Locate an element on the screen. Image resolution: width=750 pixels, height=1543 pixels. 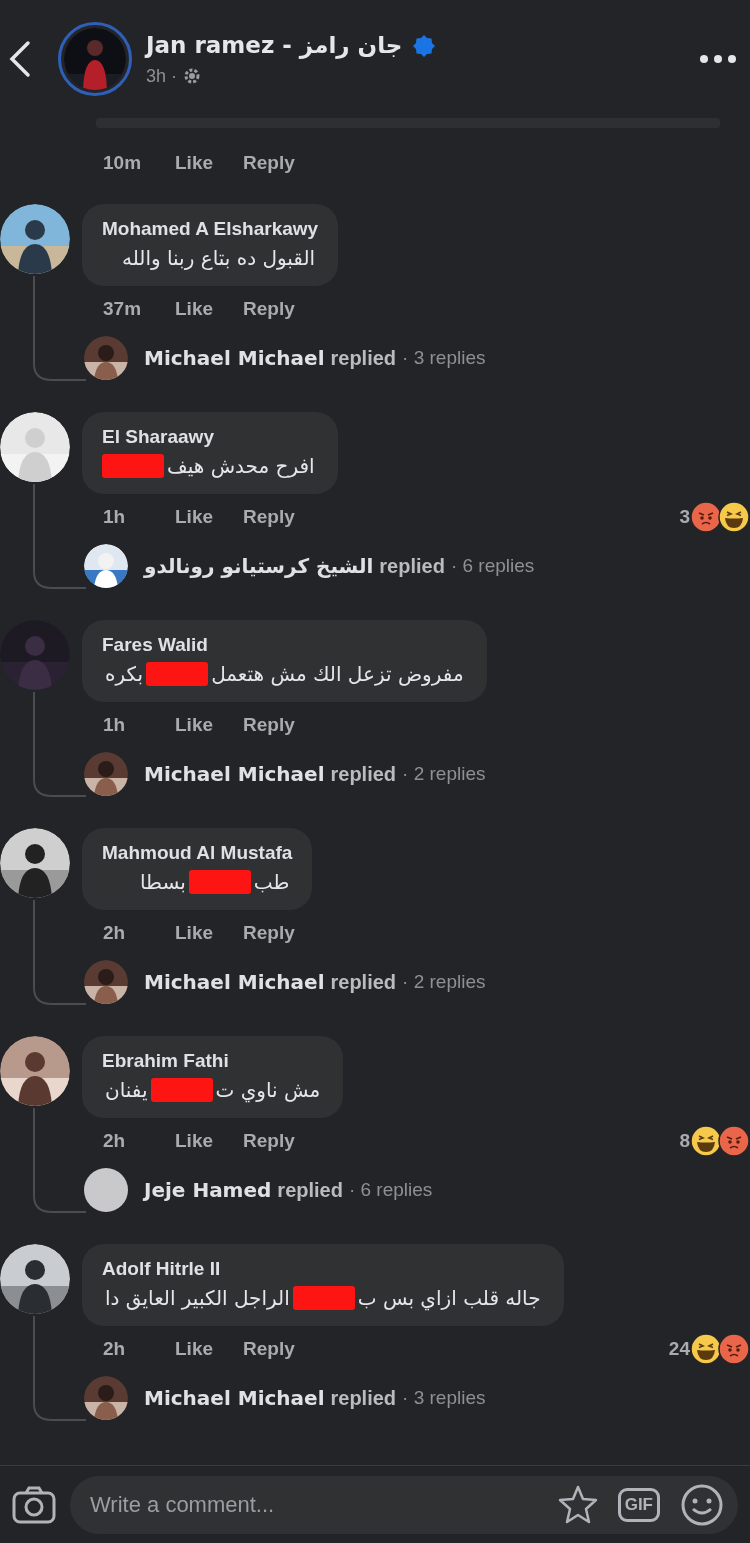
post-time: 3h · is located at coordinates (162, 76).